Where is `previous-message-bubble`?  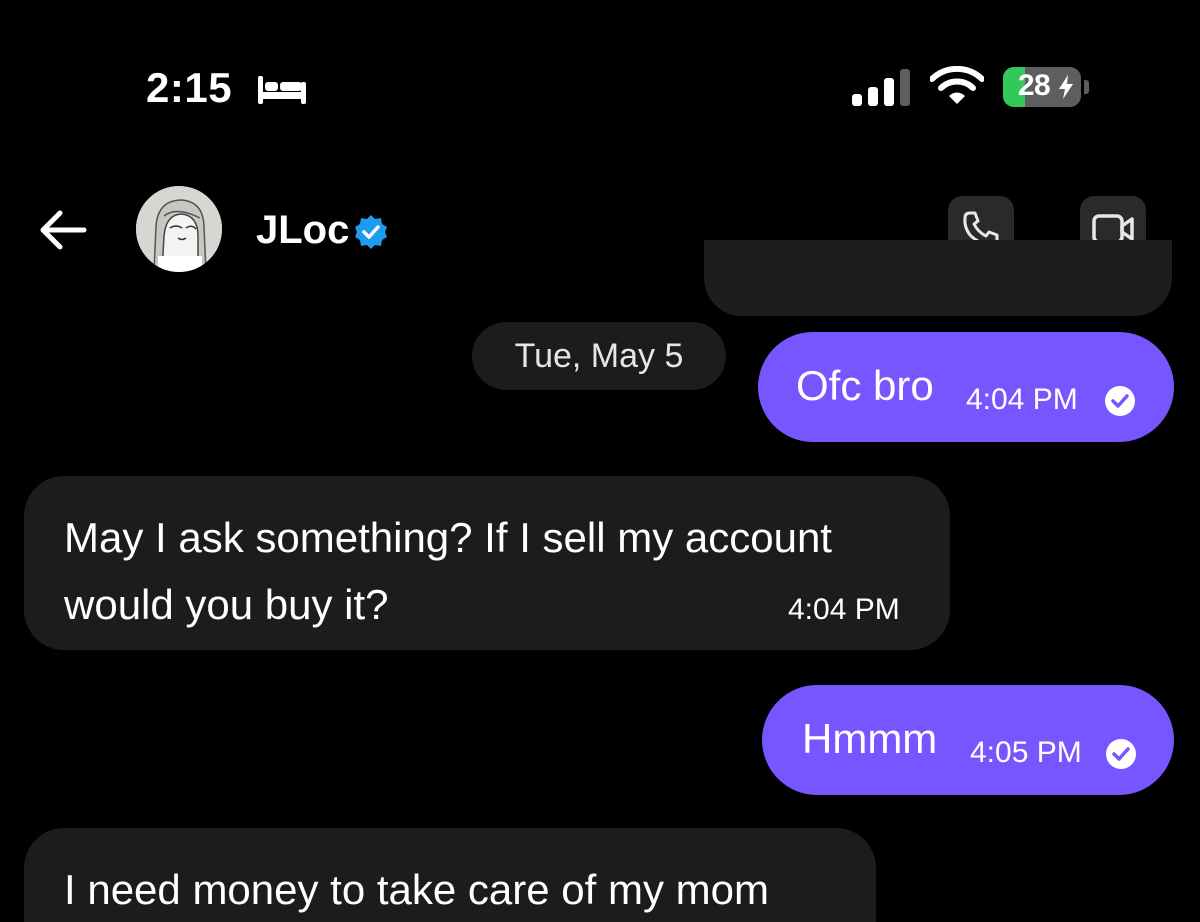 previous-message-bubble is located at coordinates (938, 278).